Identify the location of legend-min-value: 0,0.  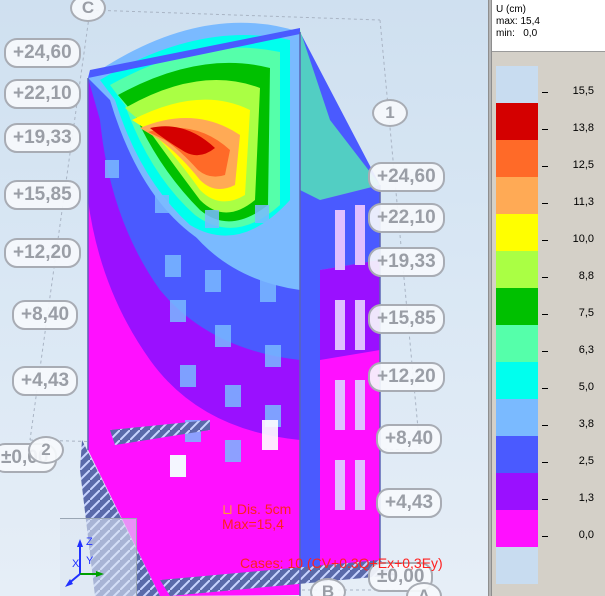
(530, 33).